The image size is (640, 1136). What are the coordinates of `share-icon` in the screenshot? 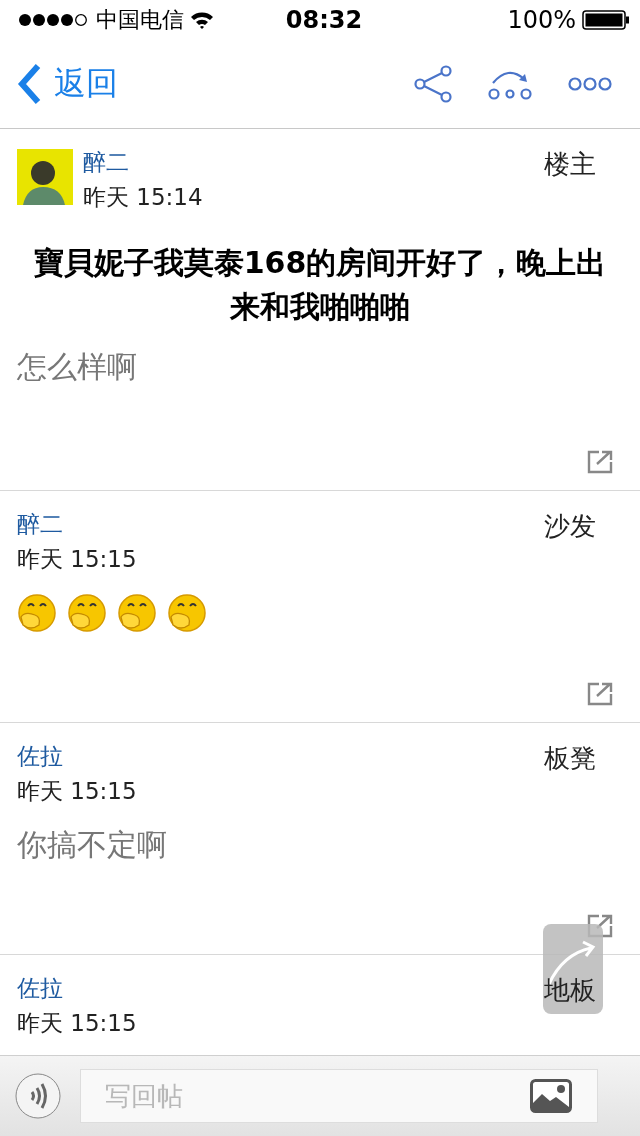 It's located at (433, 84).